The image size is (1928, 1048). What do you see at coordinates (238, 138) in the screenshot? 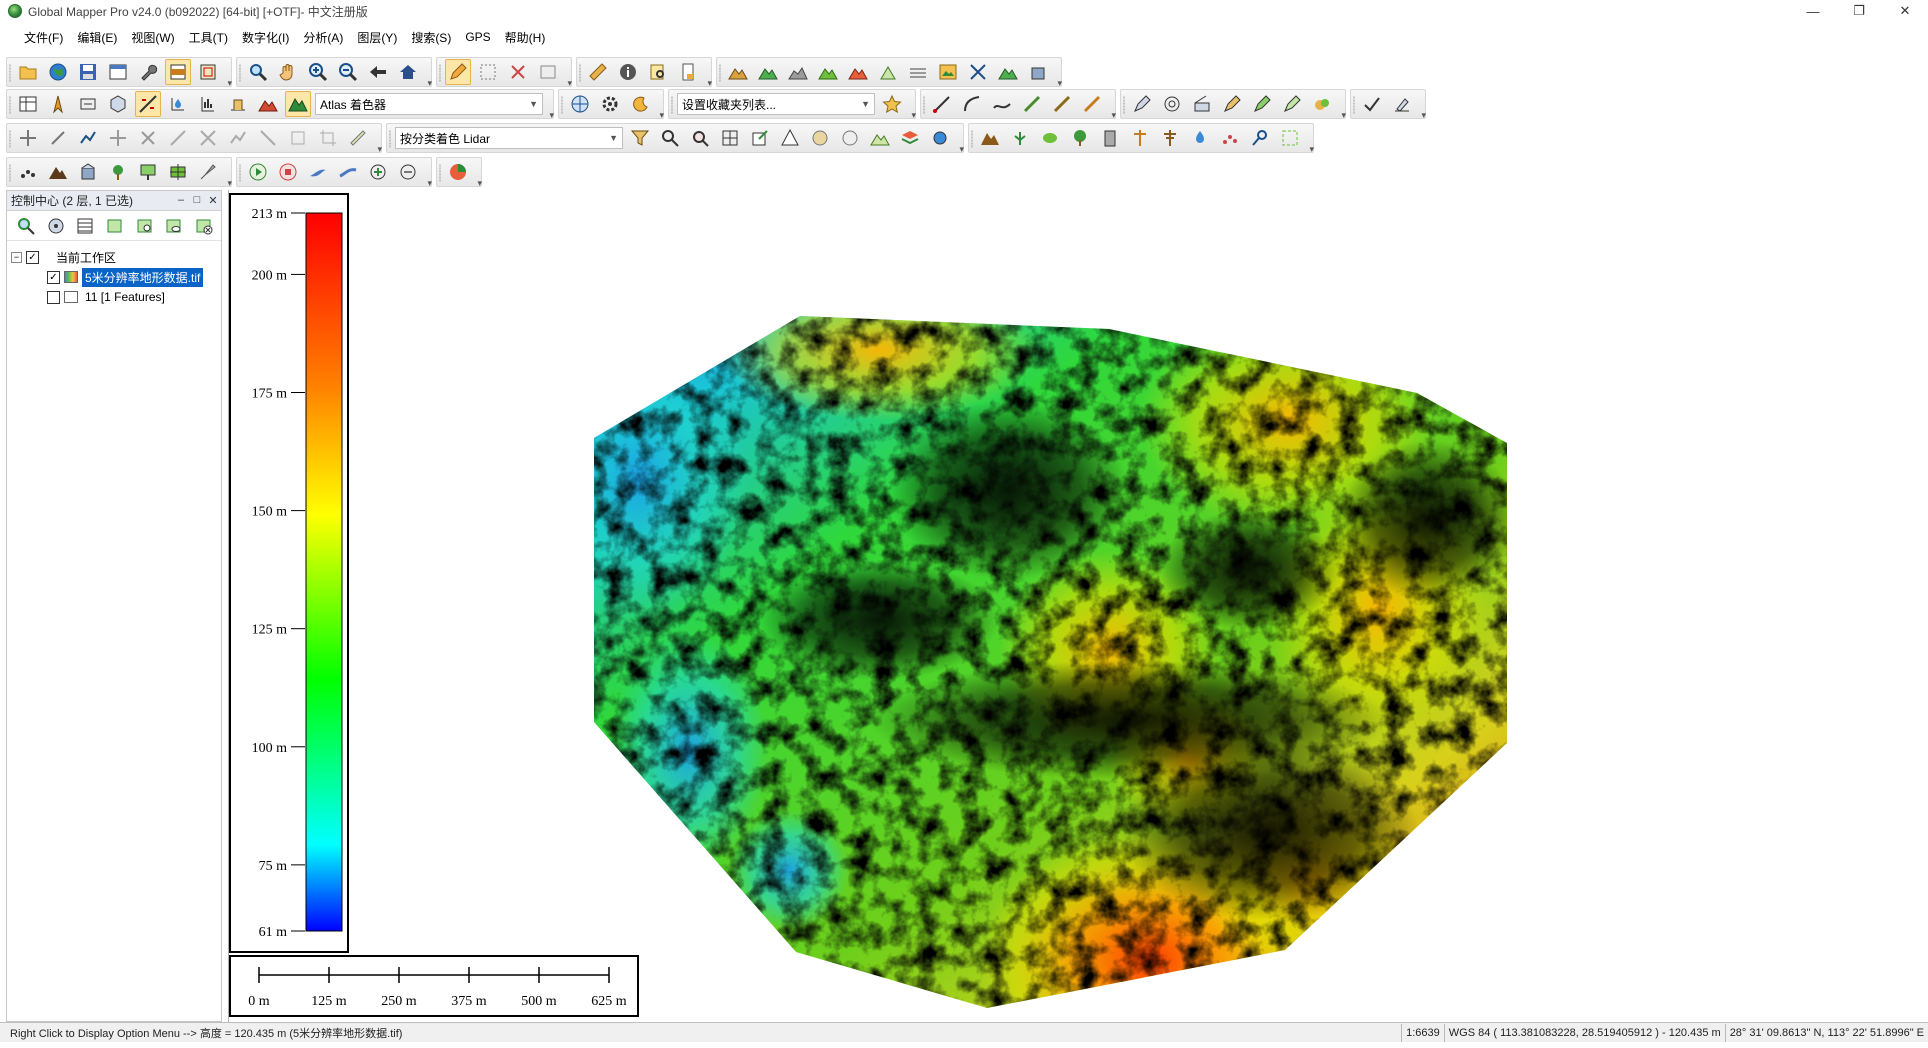
I see `trace-line-icon` at bounding box center [238, 138].